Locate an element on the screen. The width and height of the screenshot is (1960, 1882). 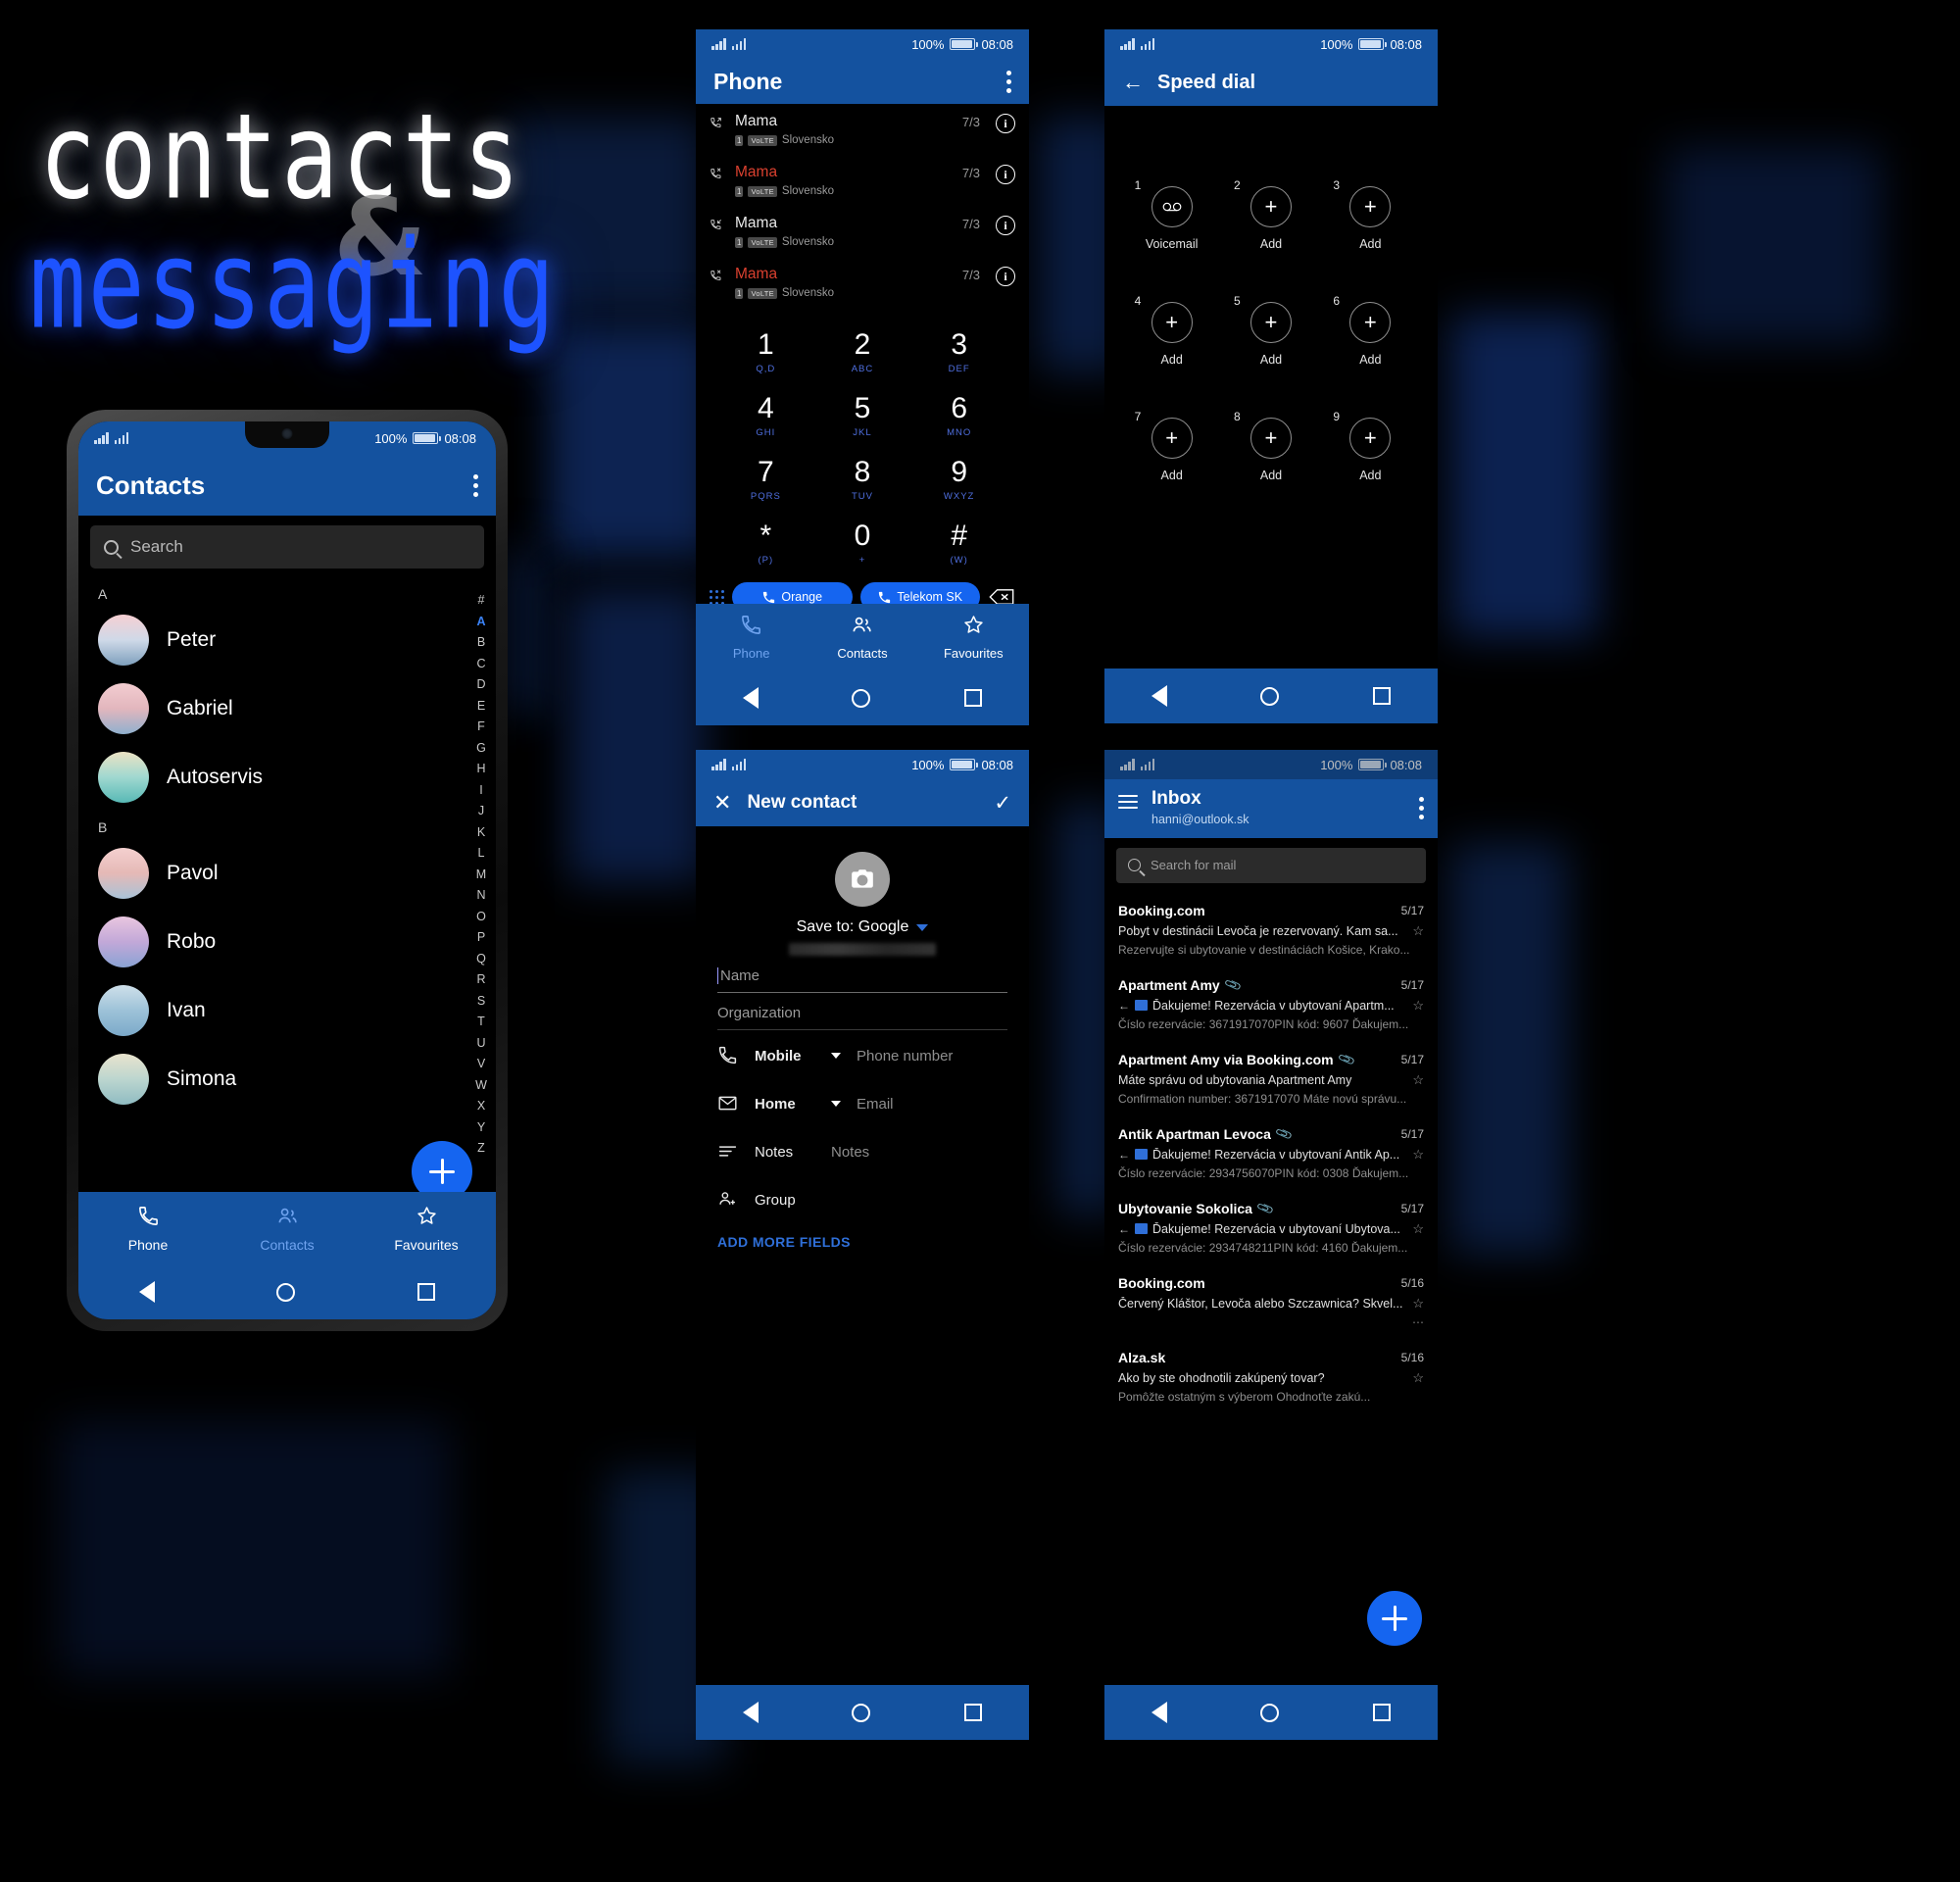
dial-key-*: * (P) is located at coordinates (765, 542).